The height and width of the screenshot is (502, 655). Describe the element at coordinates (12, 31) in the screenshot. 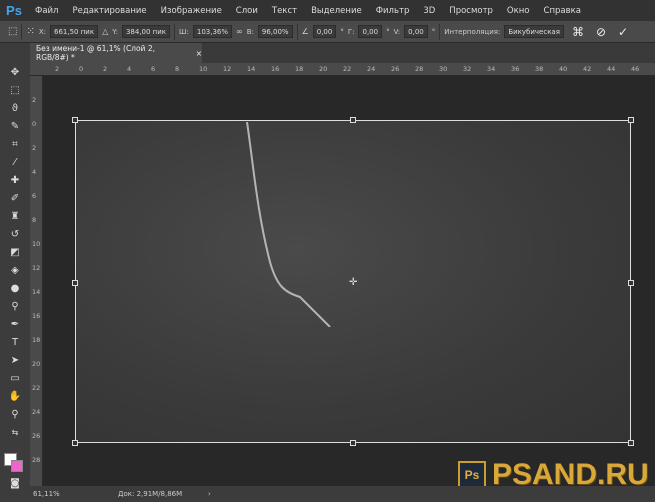

I see `transform-tool-icon: ⬚` at that location.